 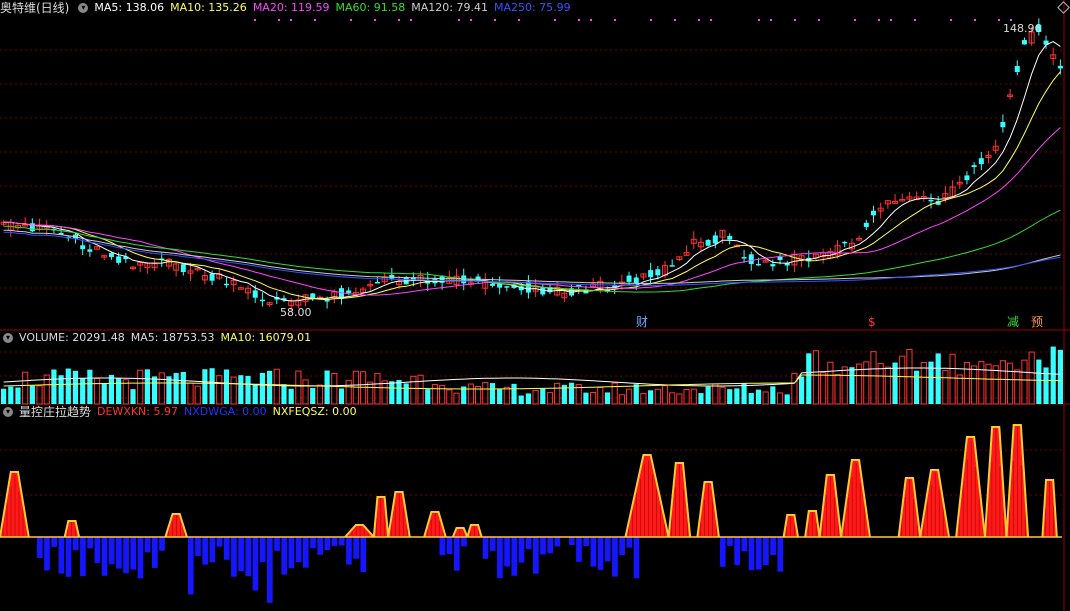 I want to click on event-marker-dividend: $, so click(x=872, y=322).